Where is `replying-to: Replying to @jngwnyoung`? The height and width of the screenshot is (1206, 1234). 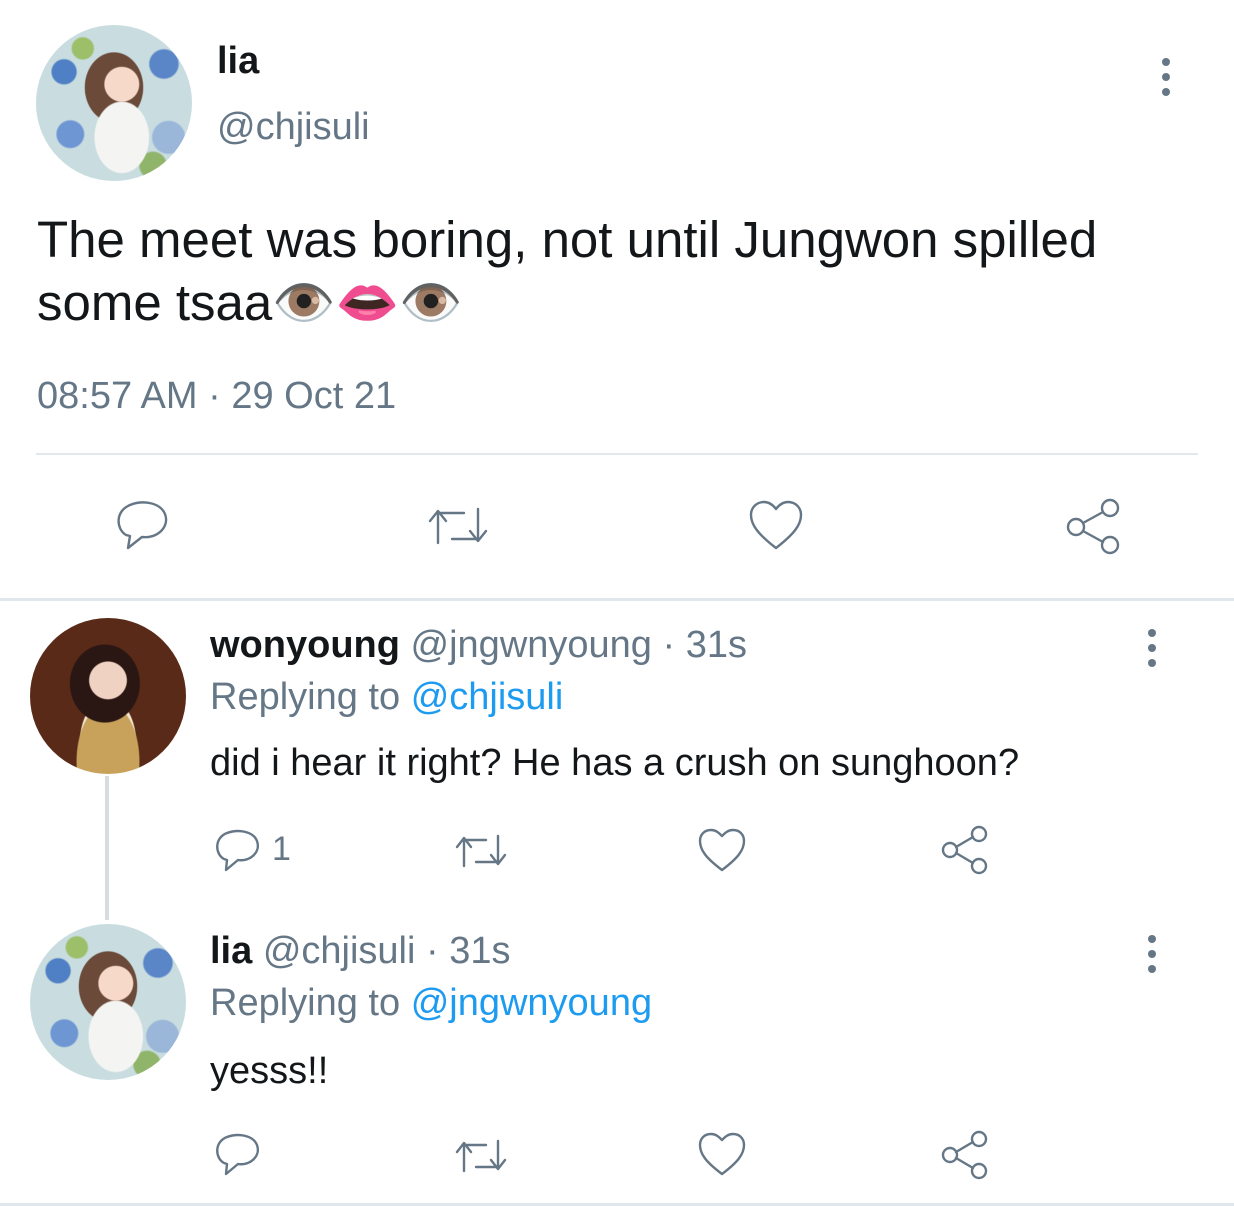
replying-to: Replying to @jngwnyoung is located at coordinates (431, 1003).